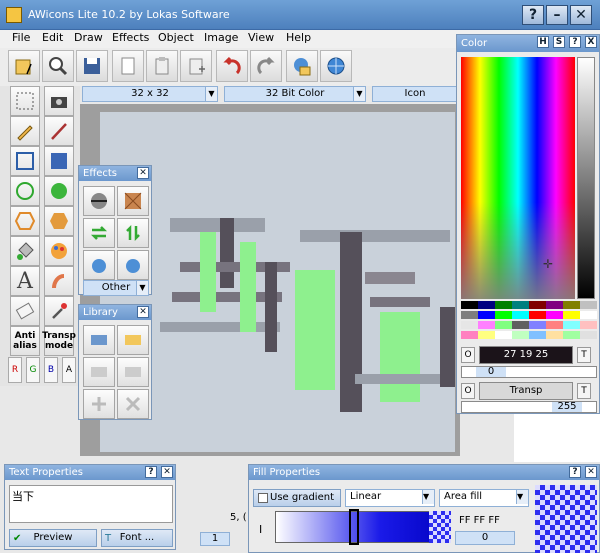 The width and height of the screenshot is (600, 553). What do you see at coordinates (415, 94) in the screenshot?
I see `icon-combo: Icon` at bounding box center [415, 94].